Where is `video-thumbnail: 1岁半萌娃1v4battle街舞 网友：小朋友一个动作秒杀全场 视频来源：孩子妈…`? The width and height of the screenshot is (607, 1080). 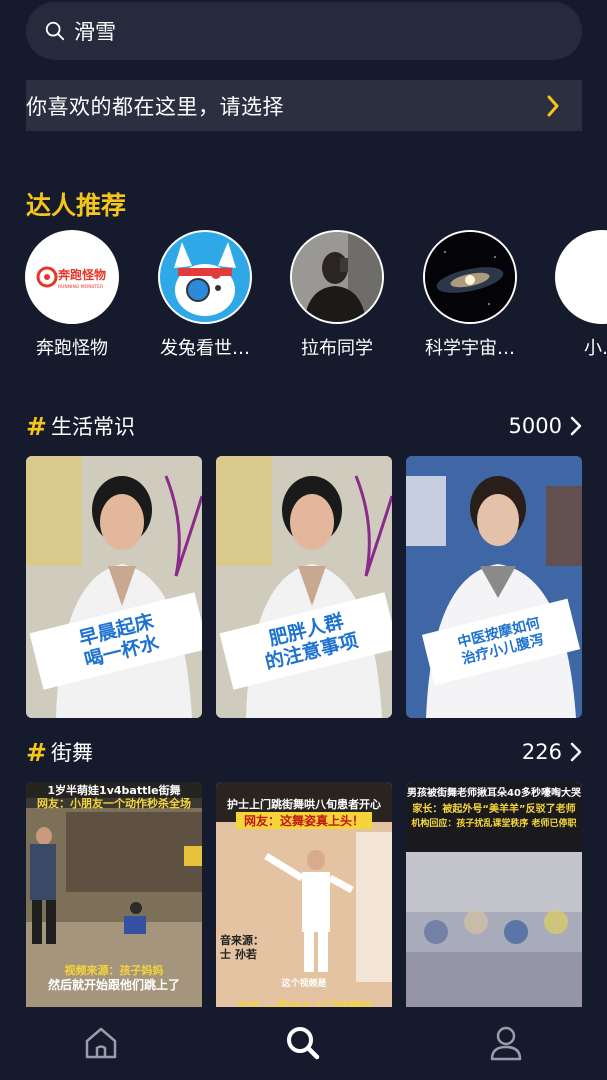
video-thumbnail: 1岁半萌娃1v4battle街舞 网友：小朋友一个动作秒杀全场 视频来源：孩子妈… is located at coordinates (114, 897).